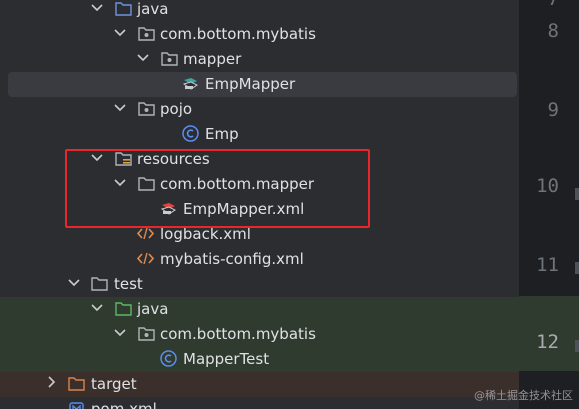 The image size is (579, 409). What do you see at coordinates (176, 109) in the screenshot?
I see `tree-node-label: pojo` at bounding box center [176, 109].